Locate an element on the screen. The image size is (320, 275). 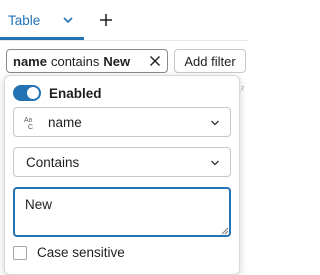
column-select-value: name is located at coordinates (65, 122).